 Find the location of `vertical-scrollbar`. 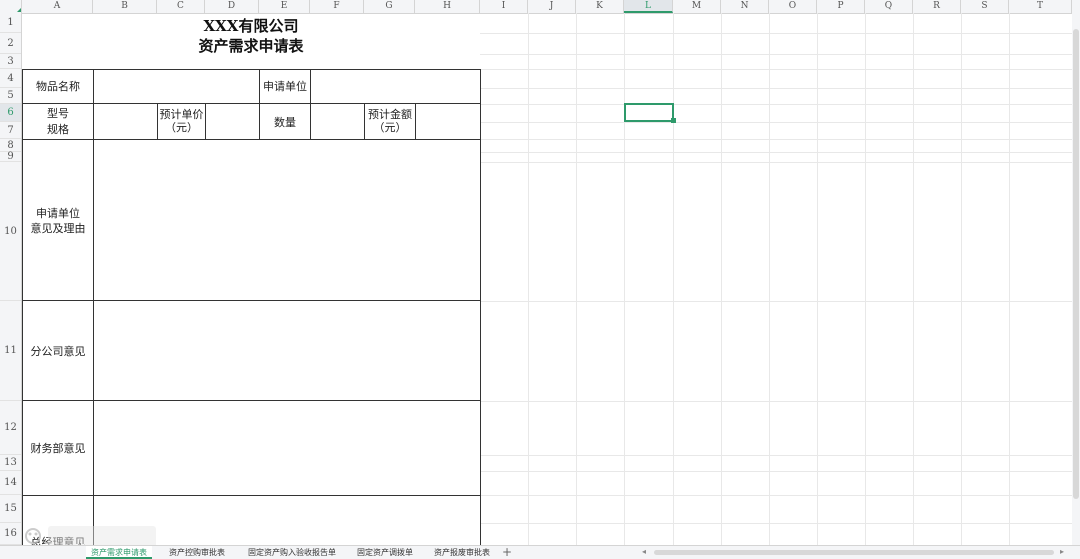

vertical-scrollbar is located at coordinates (1076, 279).